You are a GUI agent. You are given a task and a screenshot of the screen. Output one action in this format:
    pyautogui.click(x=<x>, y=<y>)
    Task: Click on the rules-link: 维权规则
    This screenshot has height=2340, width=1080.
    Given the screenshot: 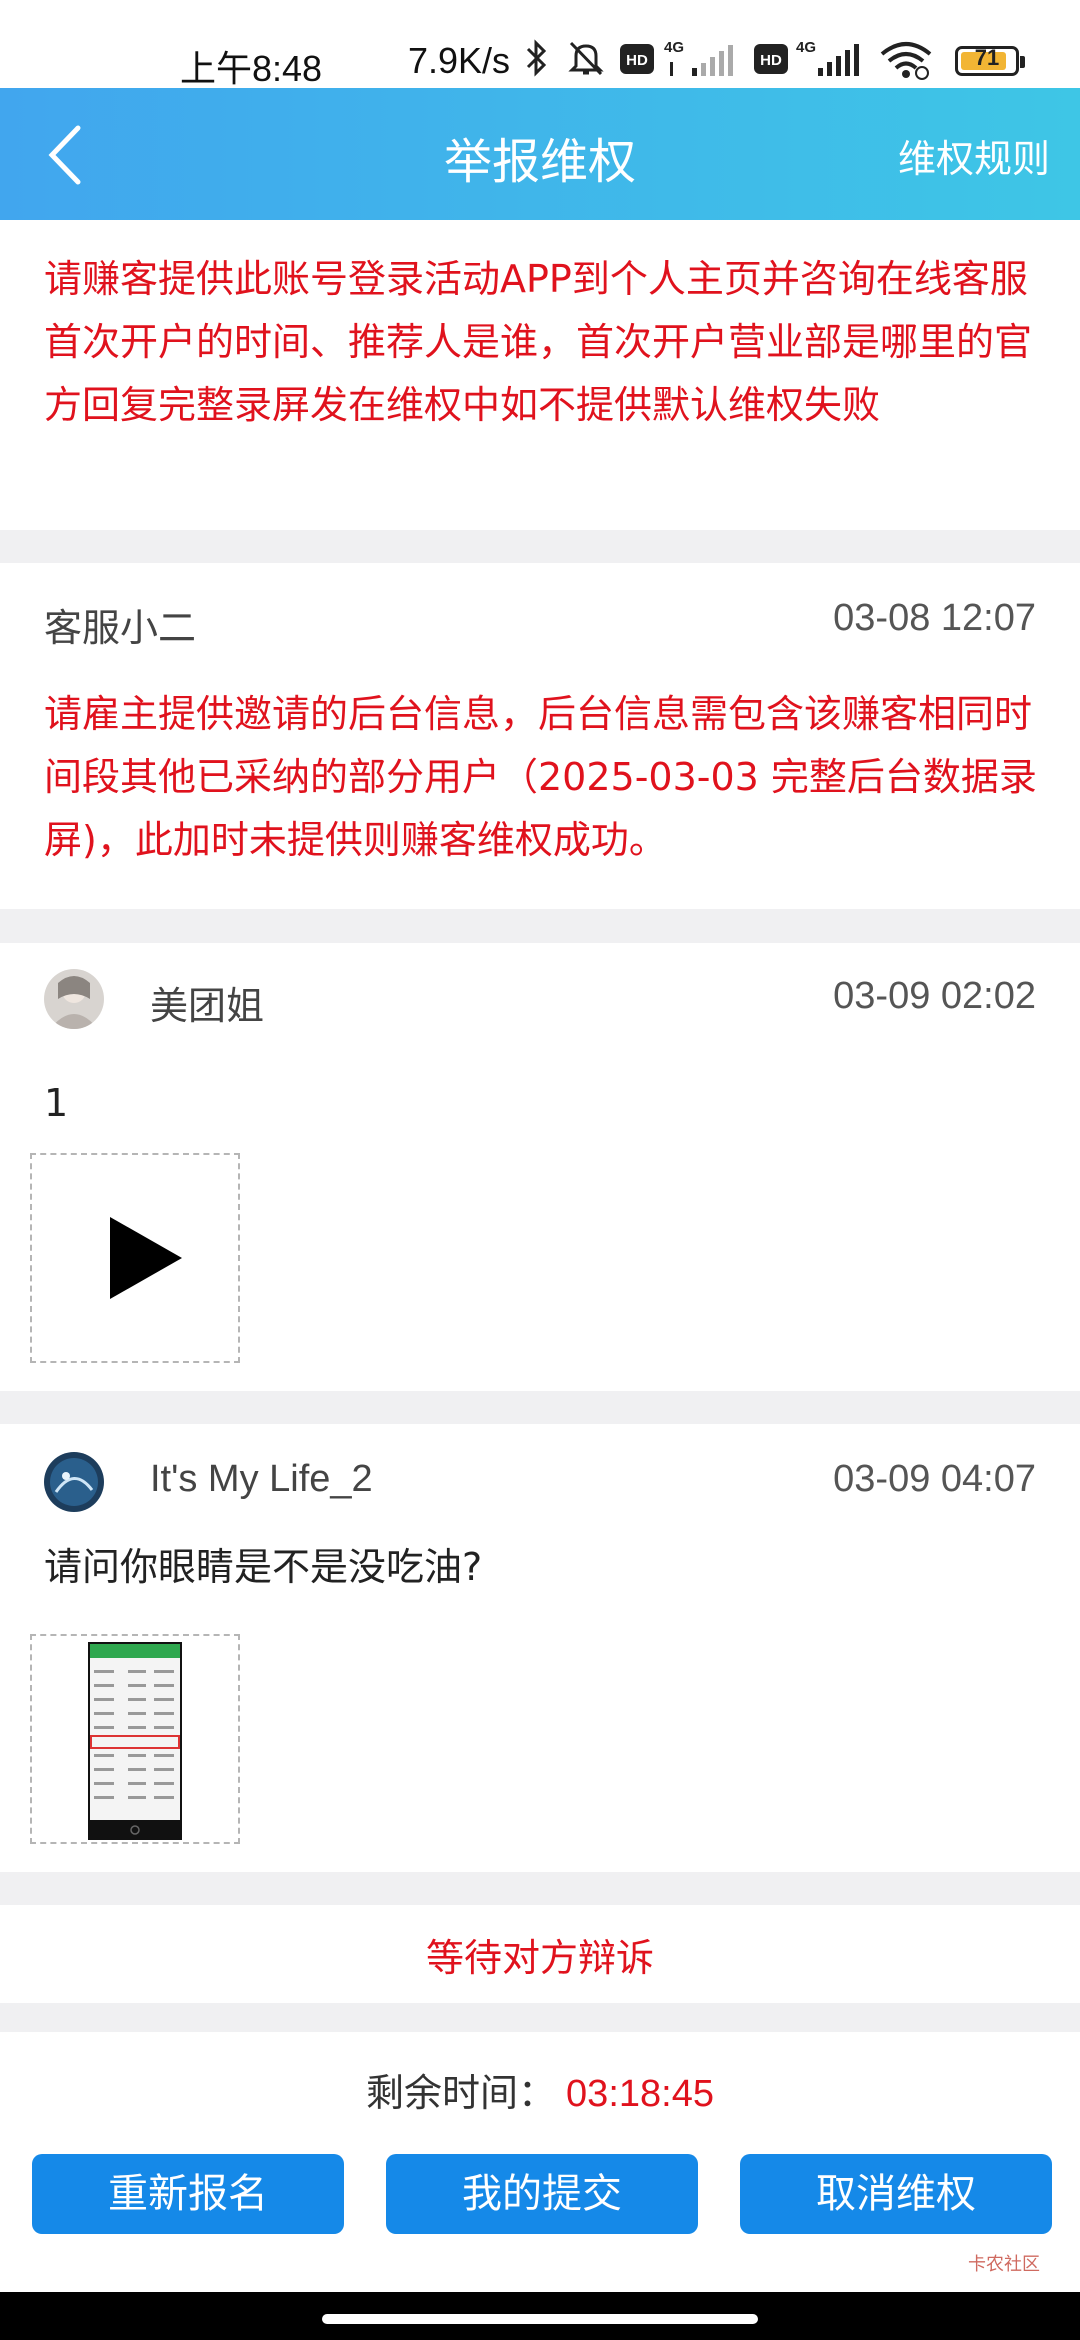 What is the action you would take?
    pyautogui.click(x=974, y=155)
    